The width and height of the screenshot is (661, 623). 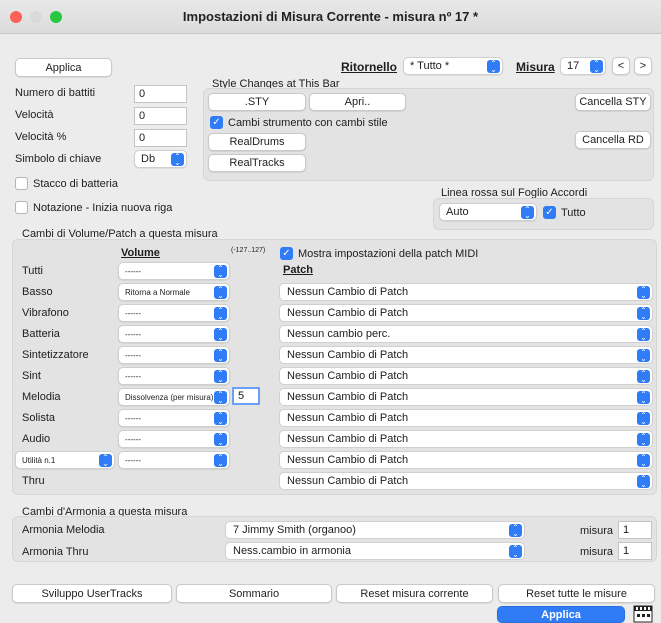 I want to click on ritornello-value: * Tutto *, so click(x=430, y=66).